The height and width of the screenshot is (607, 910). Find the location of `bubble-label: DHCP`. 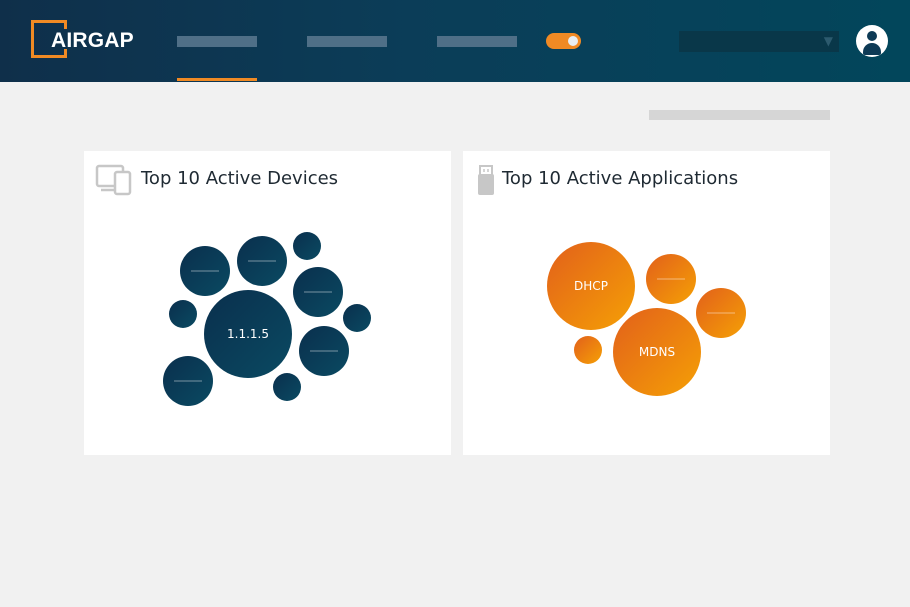

bubble-label: DHCP is located at coordinates (591, 286).